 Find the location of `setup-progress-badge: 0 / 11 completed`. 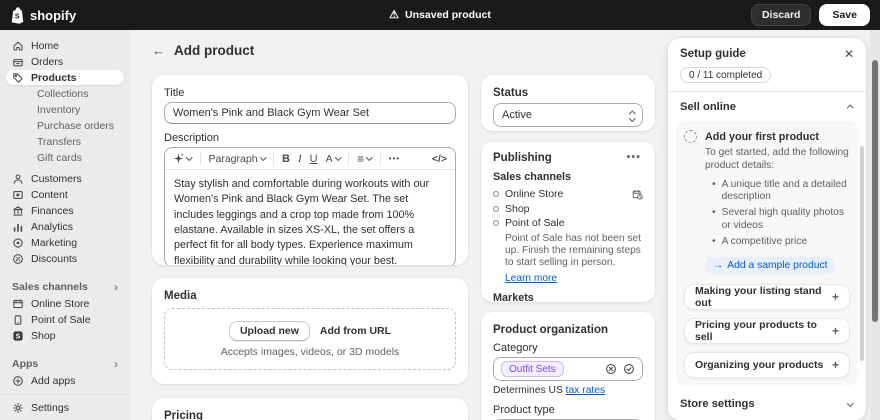

setup-progress-badge: 0 / 11 completed is located at coordinates (726, 75).